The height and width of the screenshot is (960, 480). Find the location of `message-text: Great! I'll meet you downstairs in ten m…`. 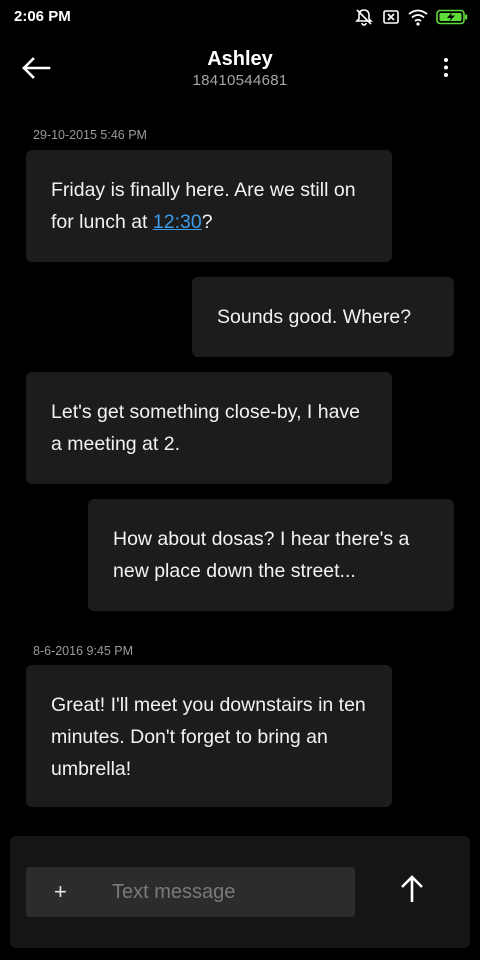

message-text: Great! I'll meet you downstairs in ten m… is located at coordinates (208, 737).